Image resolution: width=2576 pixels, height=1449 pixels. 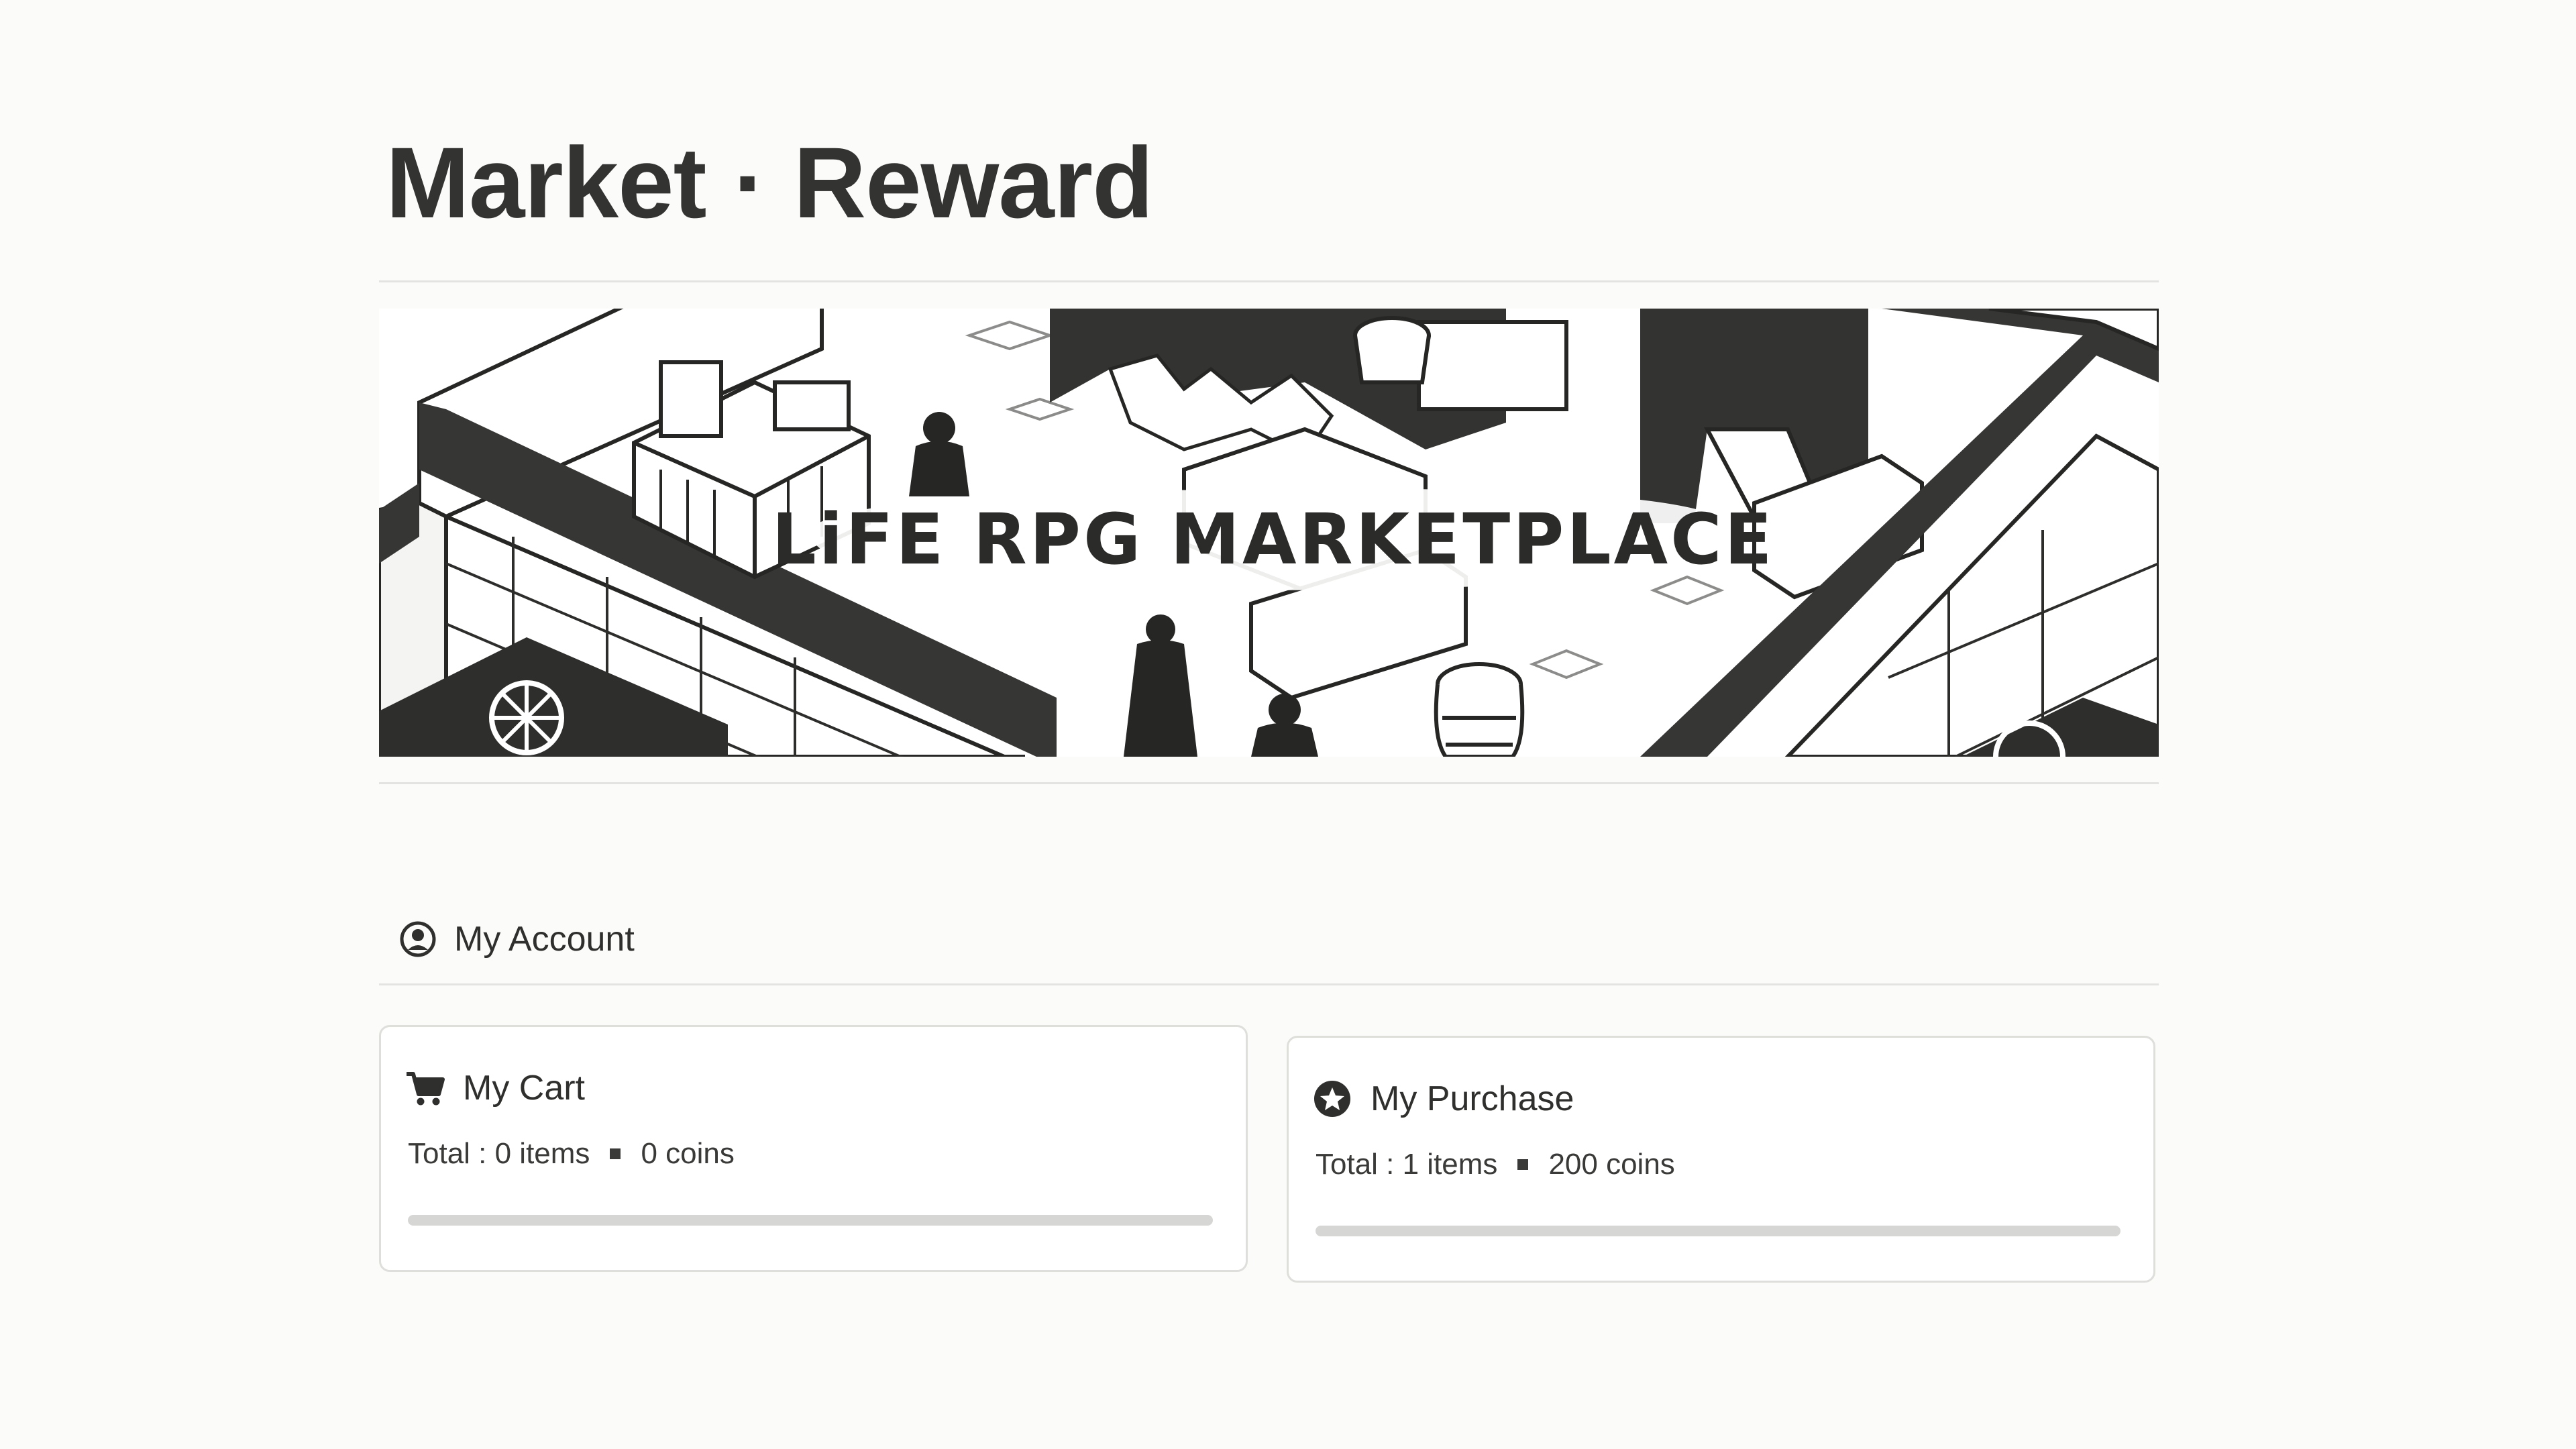 What do you see at coordinates (424, 1088) in the screenshot?
I see `shopping-cart-icon` at bounding box center [424, 1088].